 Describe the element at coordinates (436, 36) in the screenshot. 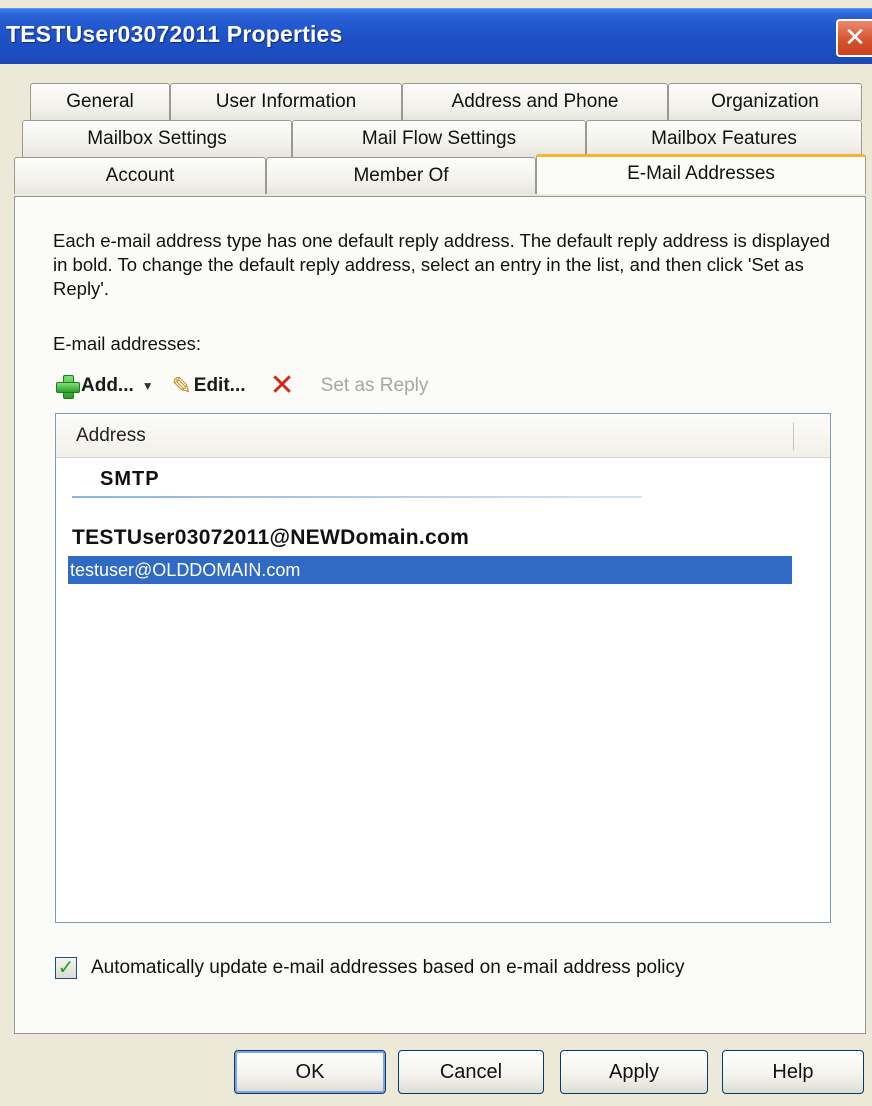

I see `title-bar: TESTUser03072011 Properties ✕` at that location.